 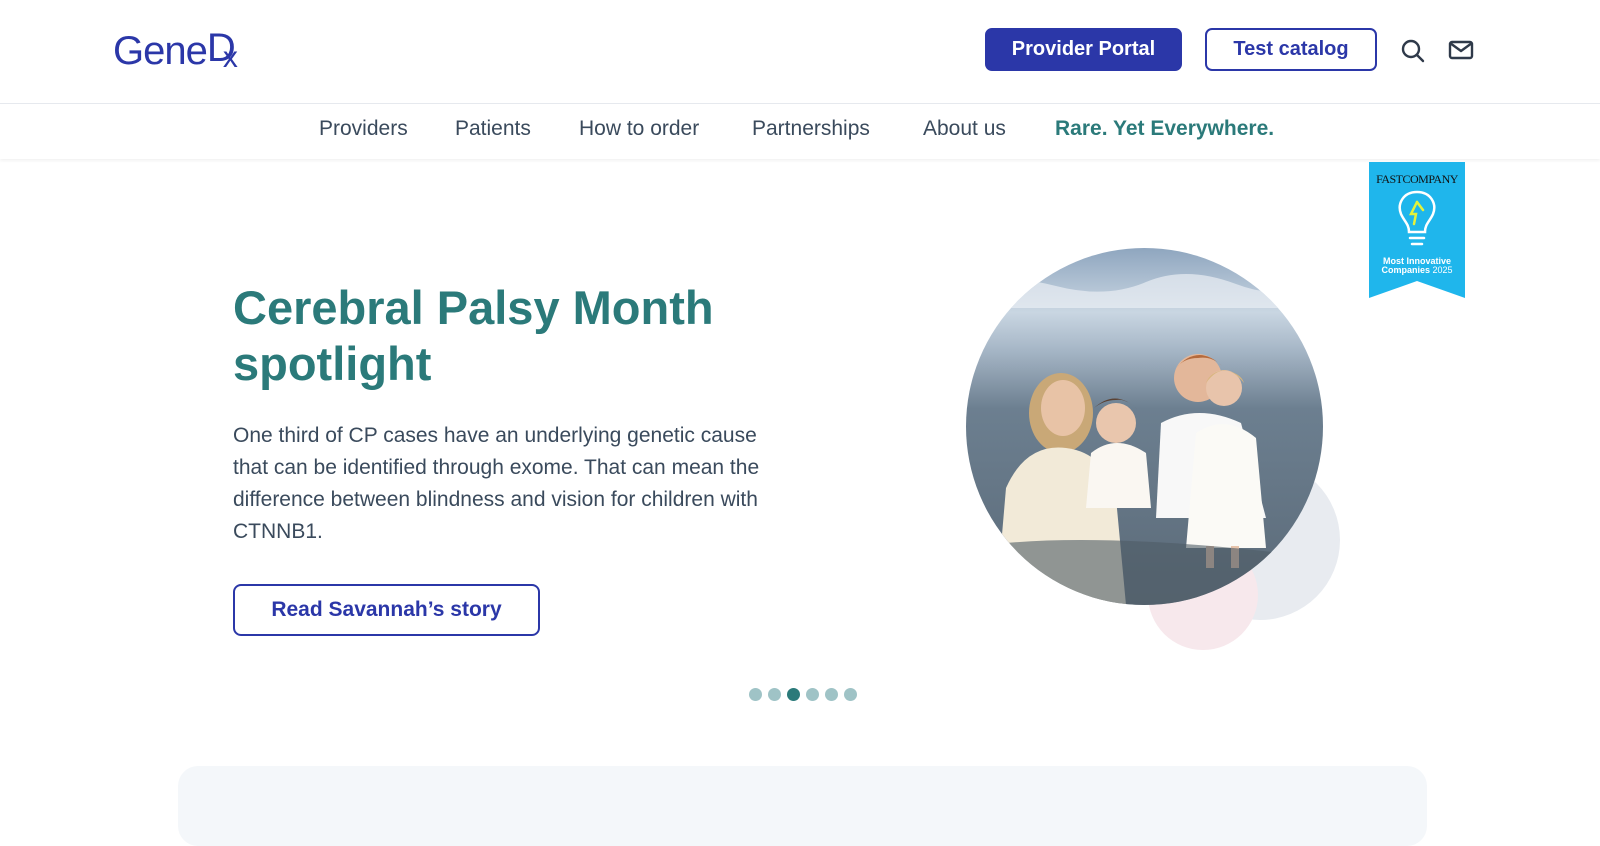 What do you see at coordinates (793, 694) in the screenshot?
I see `carousel-dot-active` at bounding box center [793, 694].